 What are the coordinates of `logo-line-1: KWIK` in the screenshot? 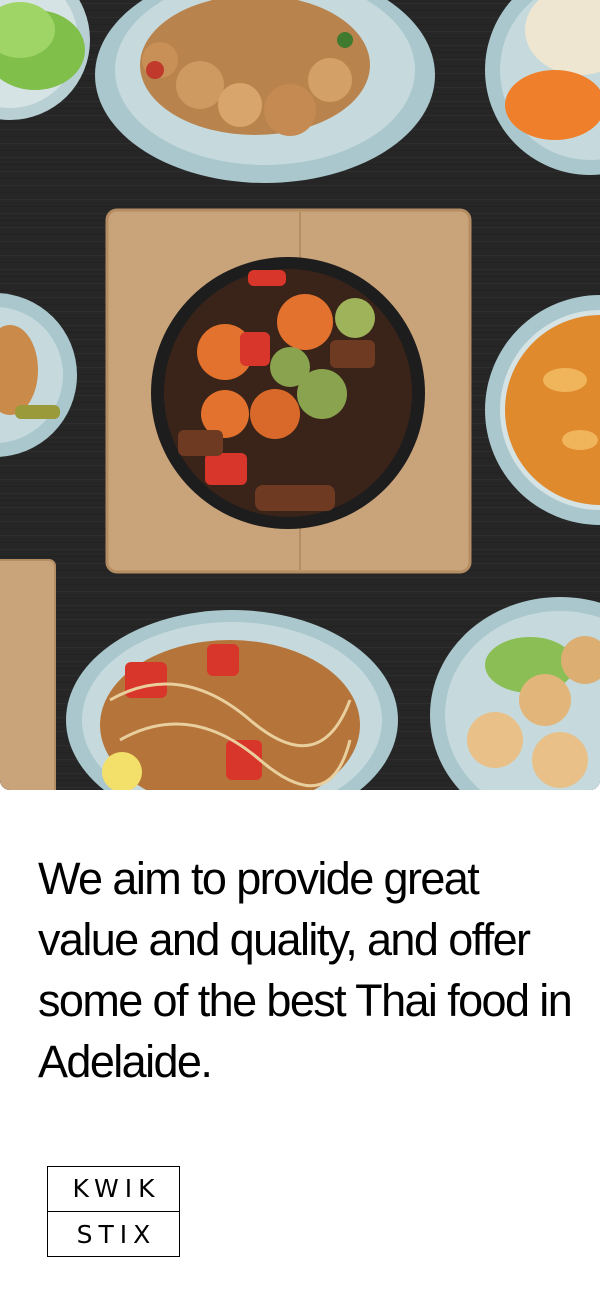 It's located at (116, 1189).